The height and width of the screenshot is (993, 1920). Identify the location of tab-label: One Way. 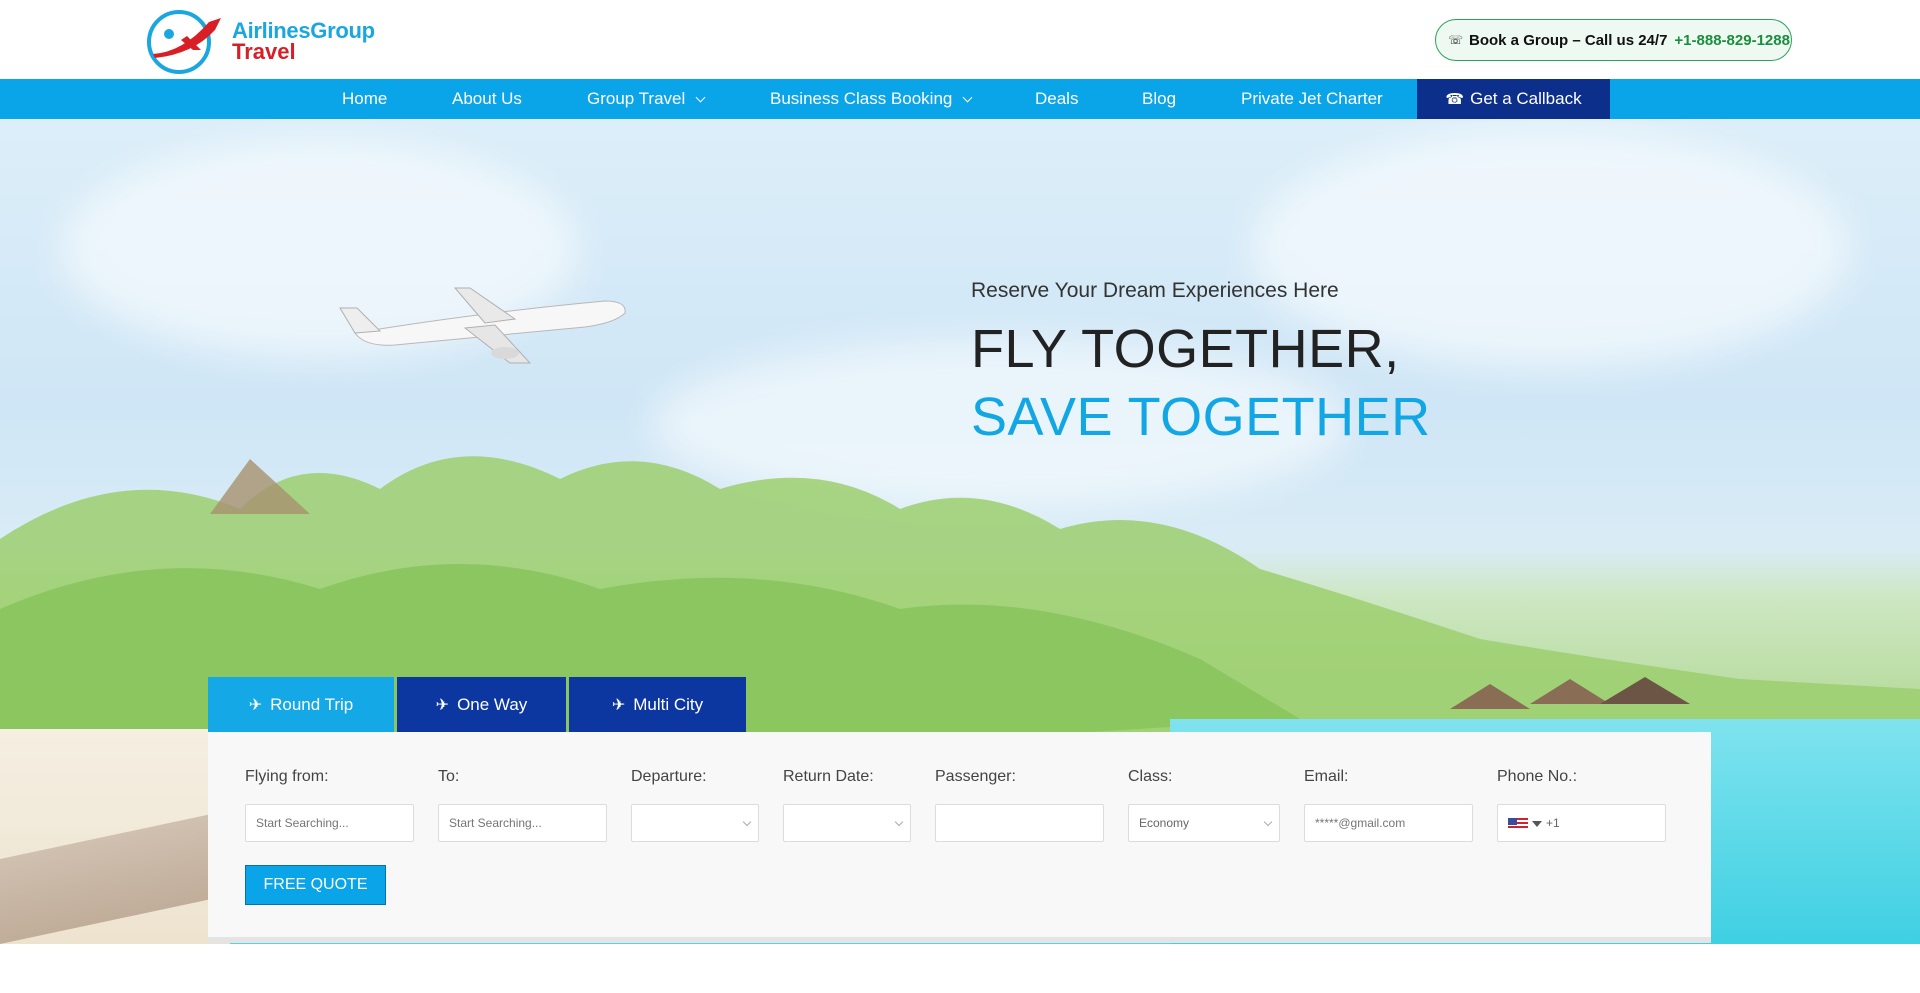
(492, 704).